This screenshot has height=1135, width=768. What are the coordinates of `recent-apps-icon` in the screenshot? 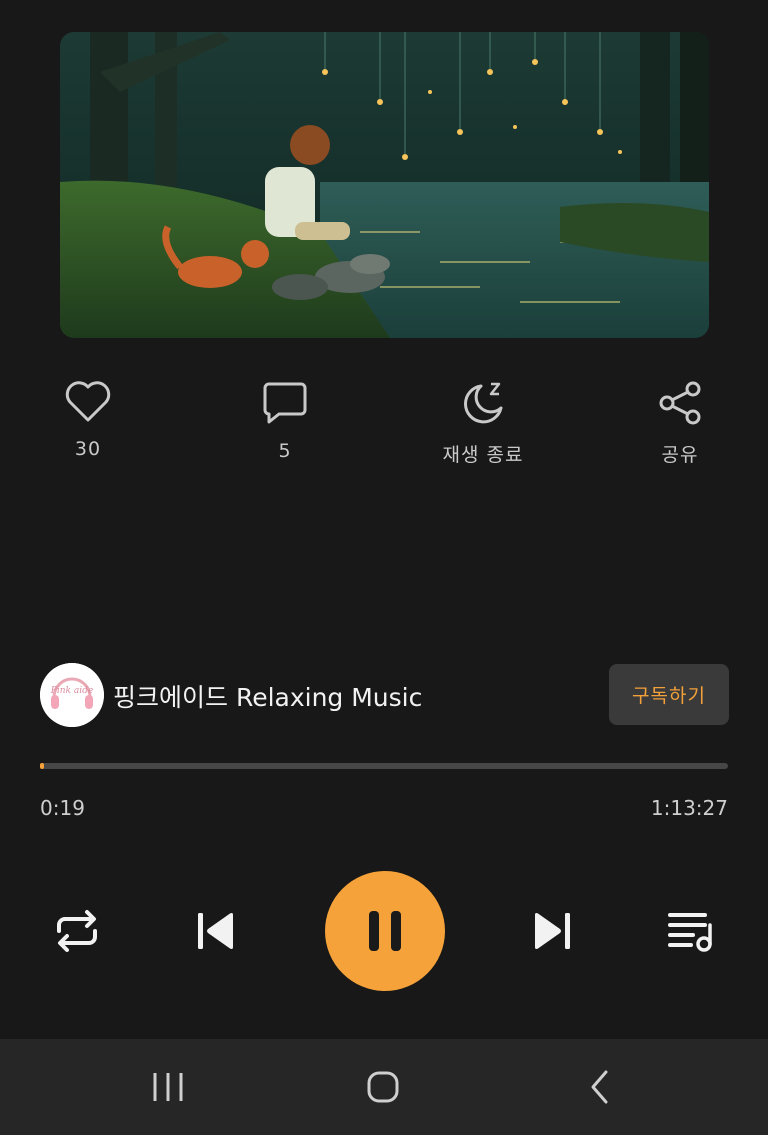 It's located at (168, 1087).